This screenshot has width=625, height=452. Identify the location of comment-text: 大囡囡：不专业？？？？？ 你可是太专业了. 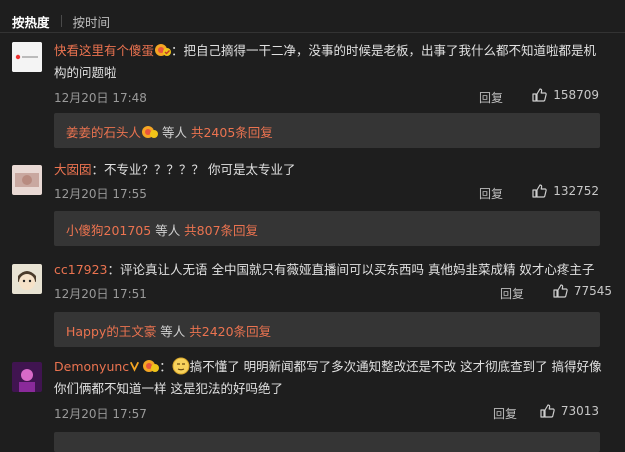
(330, 170).